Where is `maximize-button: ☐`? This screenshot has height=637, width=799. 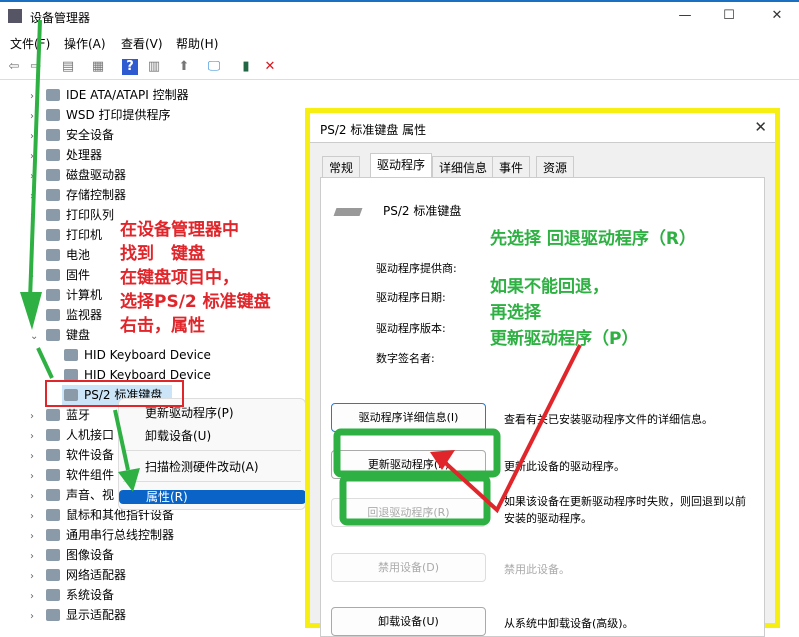
maximize-button: ☐ is located at coordinates (729, 15).